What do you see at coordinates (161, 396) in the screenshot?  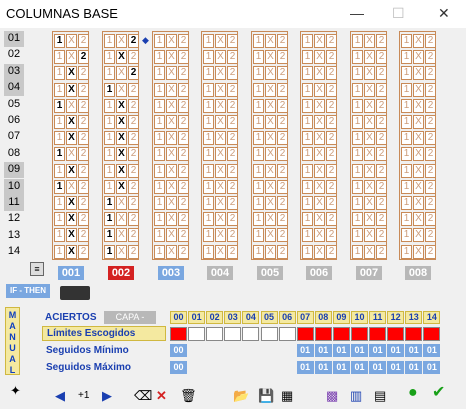 I see `delete-icon: ✕` at bounding box center [161, 396].